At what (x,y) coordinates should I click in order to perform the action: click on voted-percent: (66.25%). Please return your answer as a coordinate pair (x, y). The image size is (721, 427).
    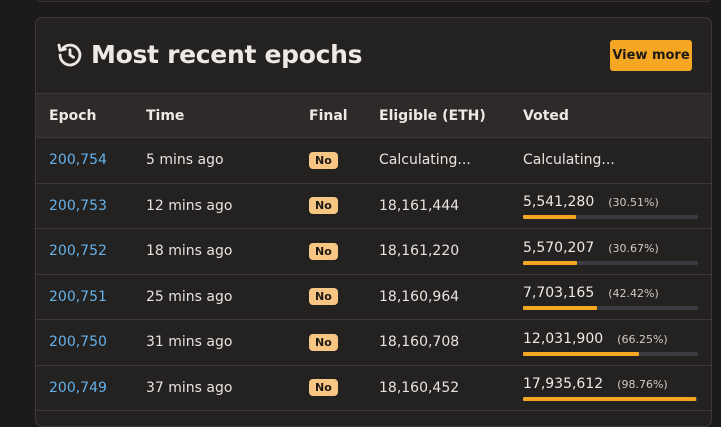
    Looking at the image, I should click on (642, 339).